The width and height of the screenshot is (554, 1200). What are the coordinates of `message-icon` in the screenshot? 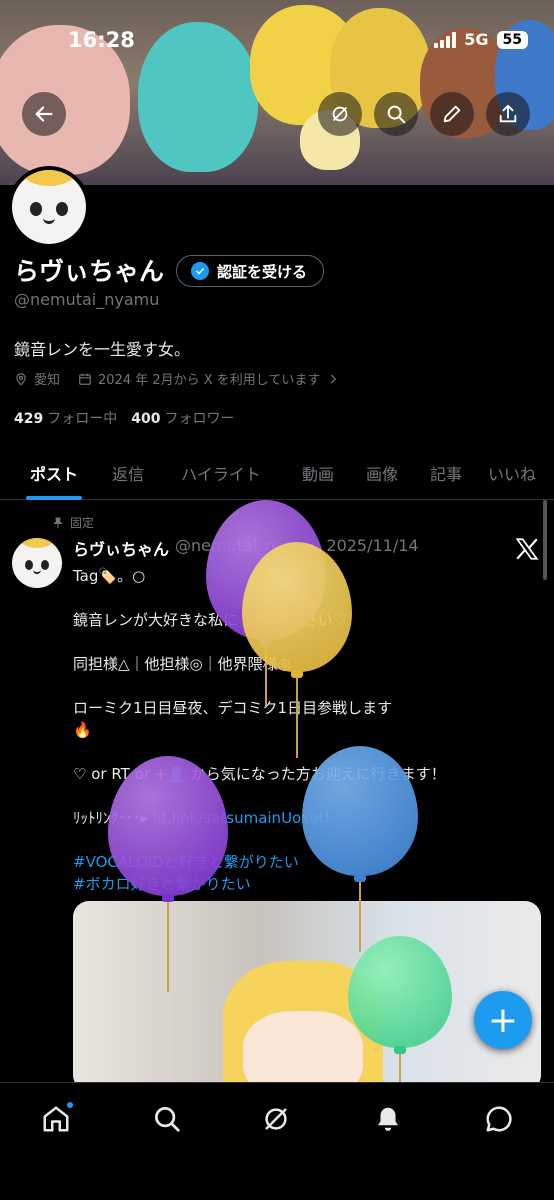 It's located at (499, 1119).